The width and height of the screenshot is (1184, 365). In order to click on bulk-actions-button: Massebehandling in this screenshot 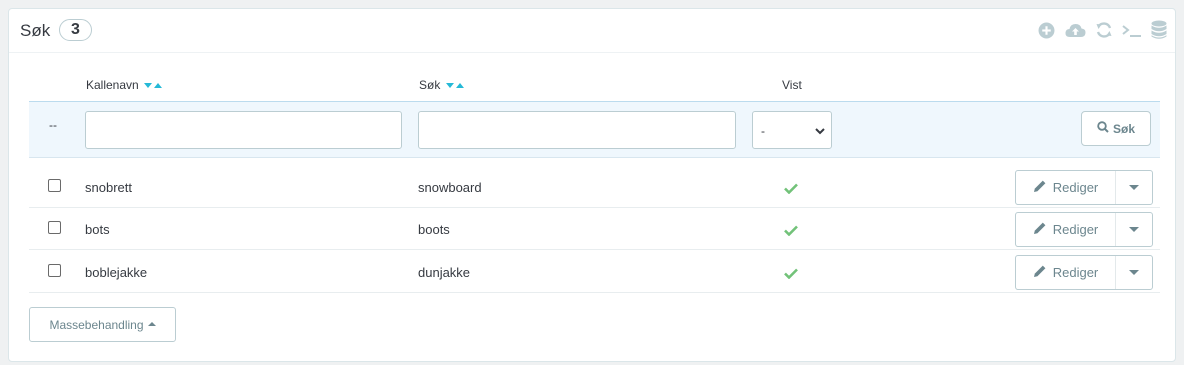, I will do `click(102, 324)`.